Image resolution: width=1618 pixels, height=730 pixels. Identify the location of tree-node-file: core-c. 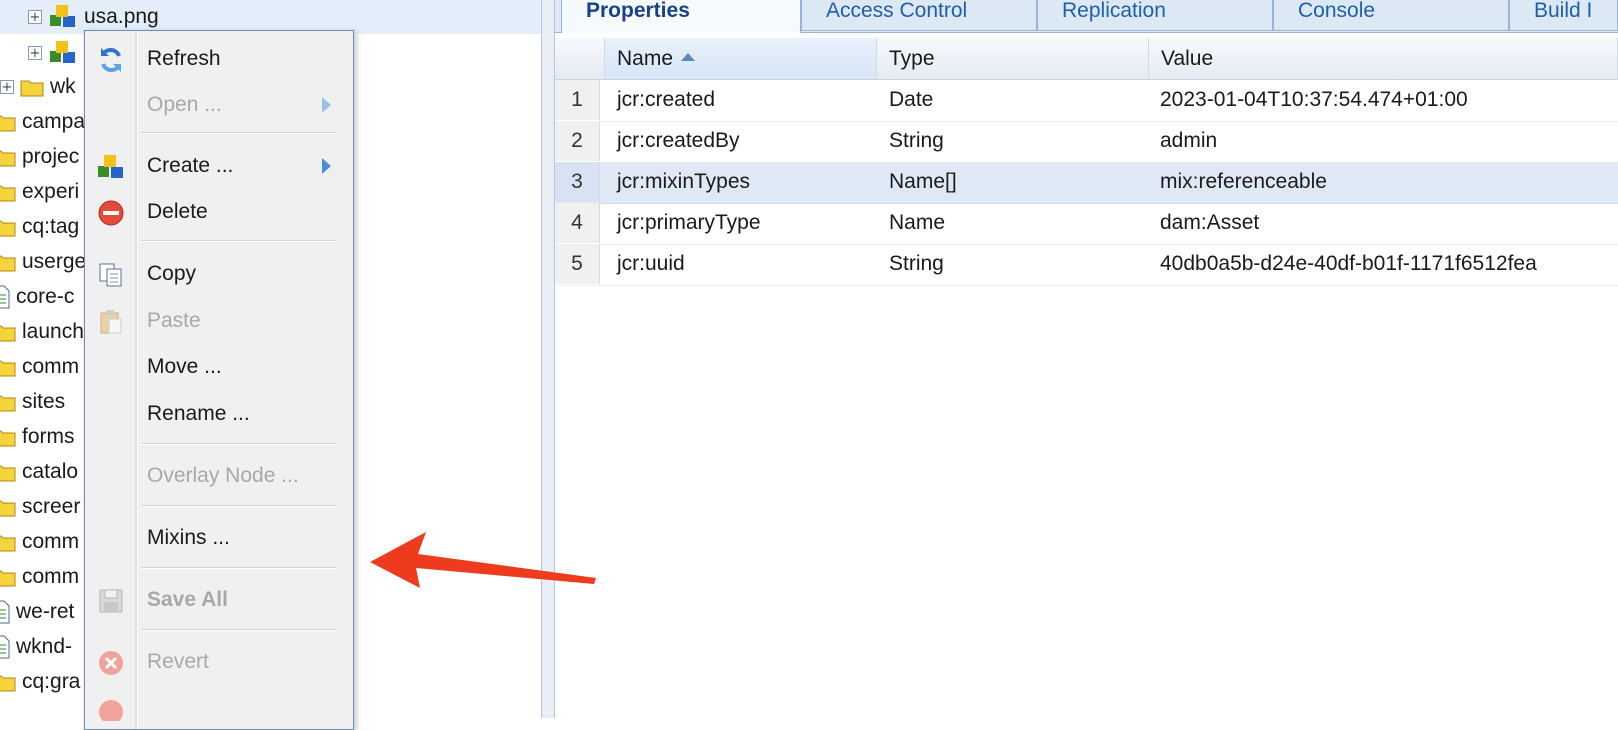
(37, 297).